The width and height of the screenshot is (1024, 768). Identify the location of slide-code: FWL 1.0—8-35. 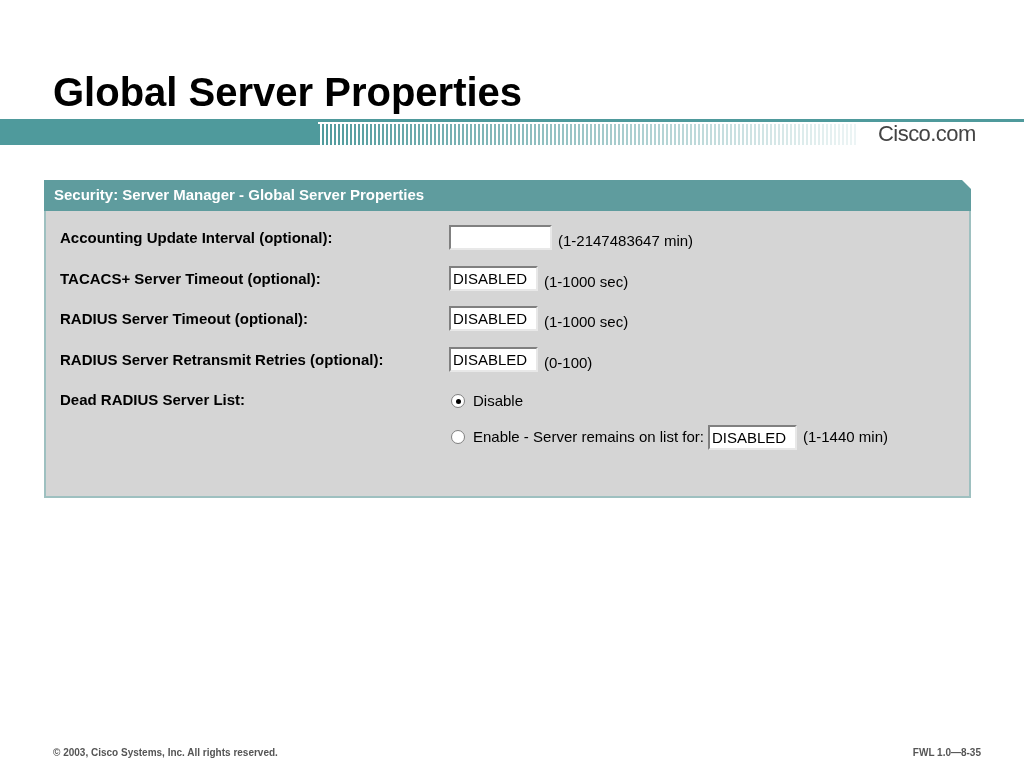
(946, 753).